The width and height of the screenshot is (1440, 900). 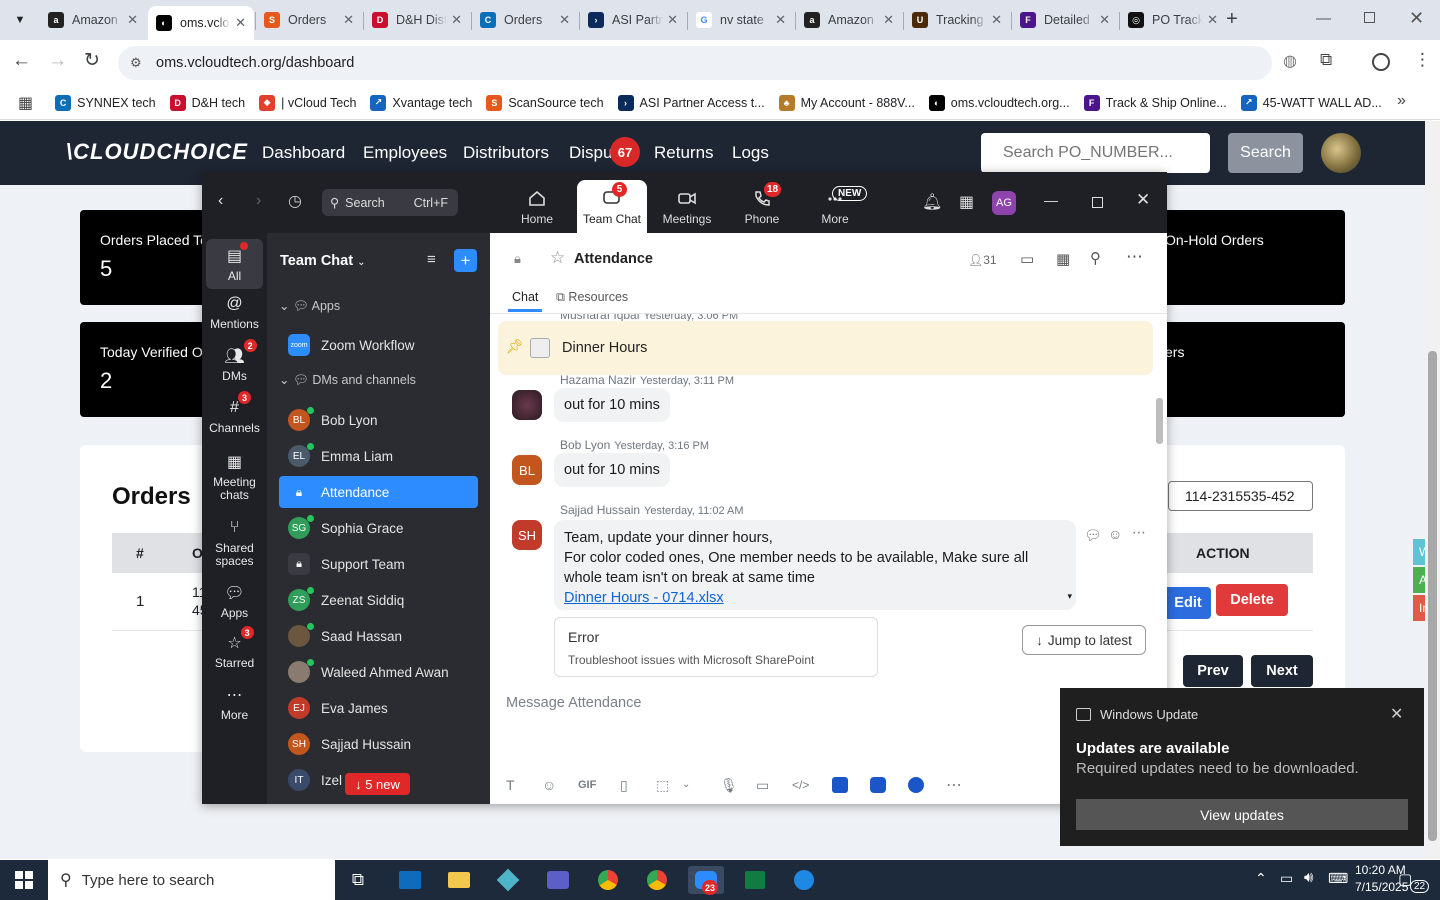 I want to click on contact-item: EL Emma Liam, so click(x=378, y=456).